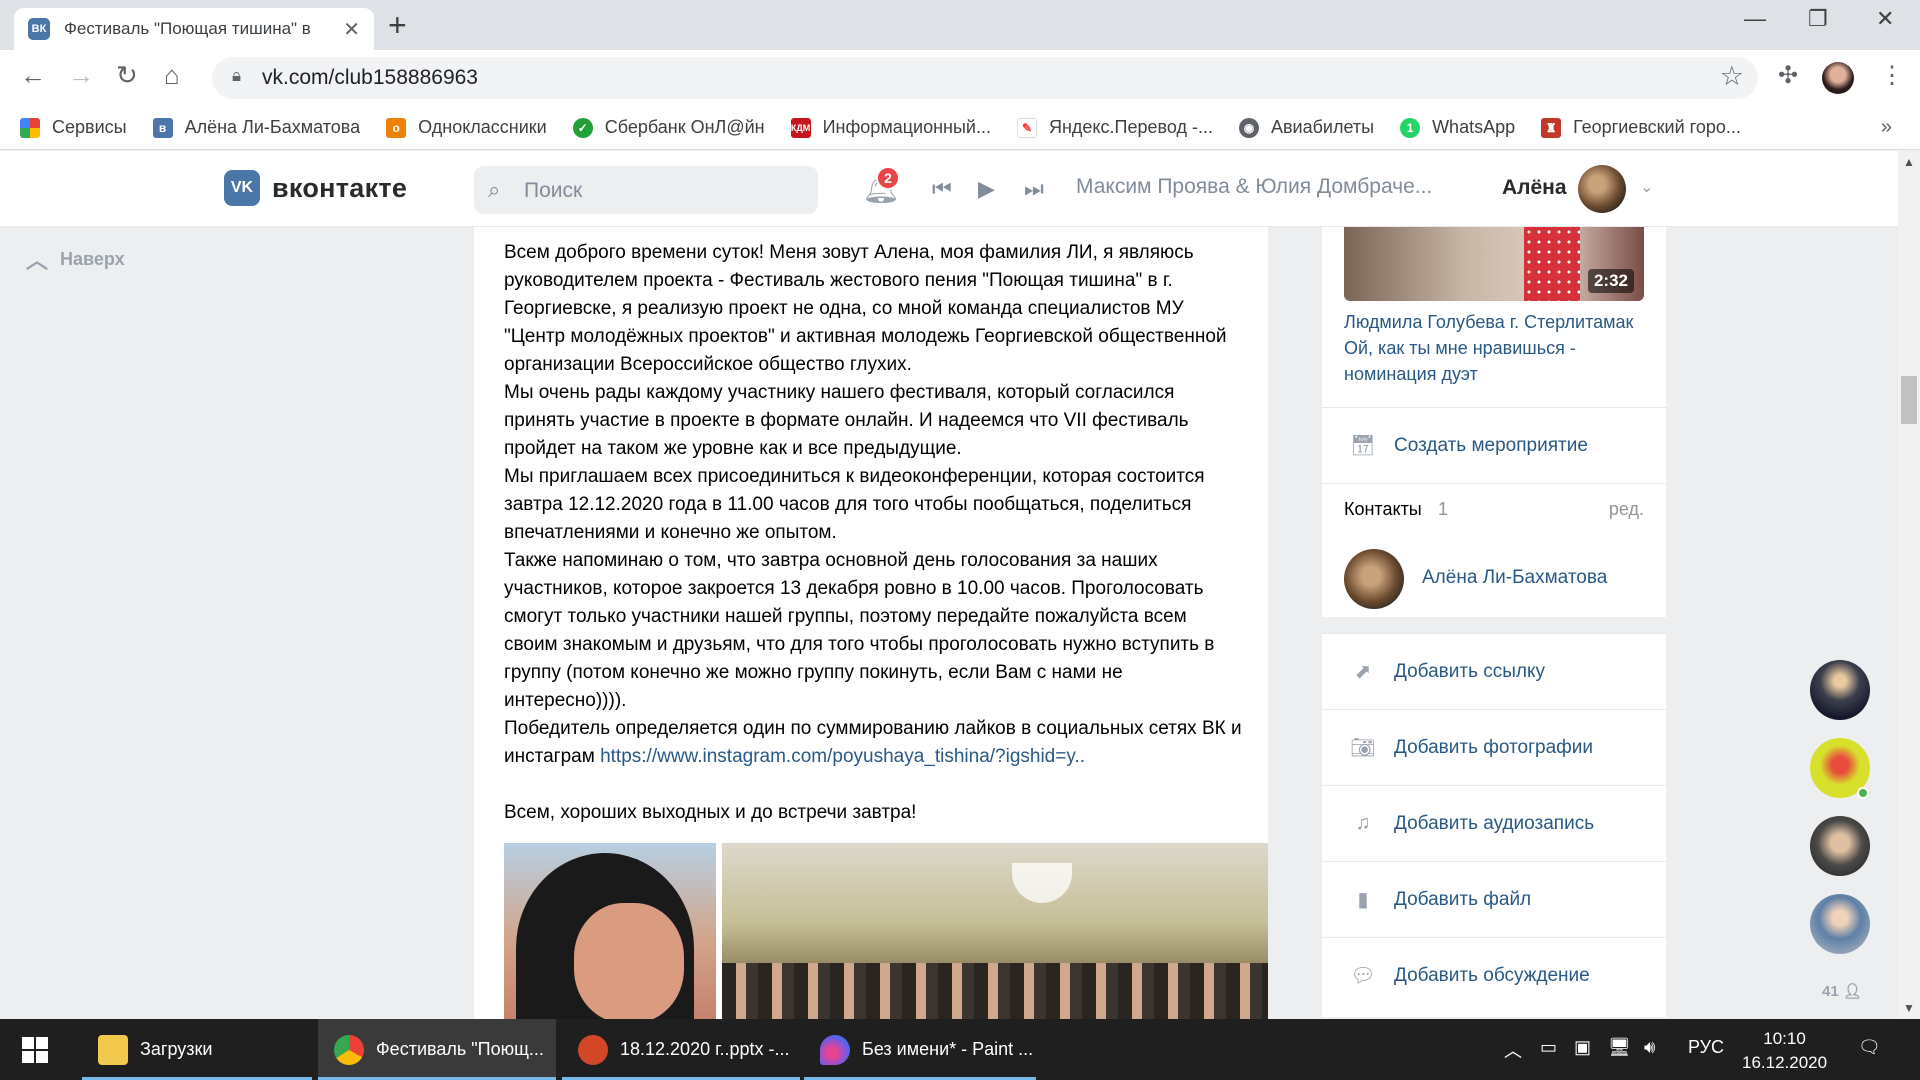 The height and width of the screenshot is (1080, 1920). What do you see at coordinates (1610, 281) in the screenshot?
I see `video-duration: 2:32` at bounding box center [1610, 281].